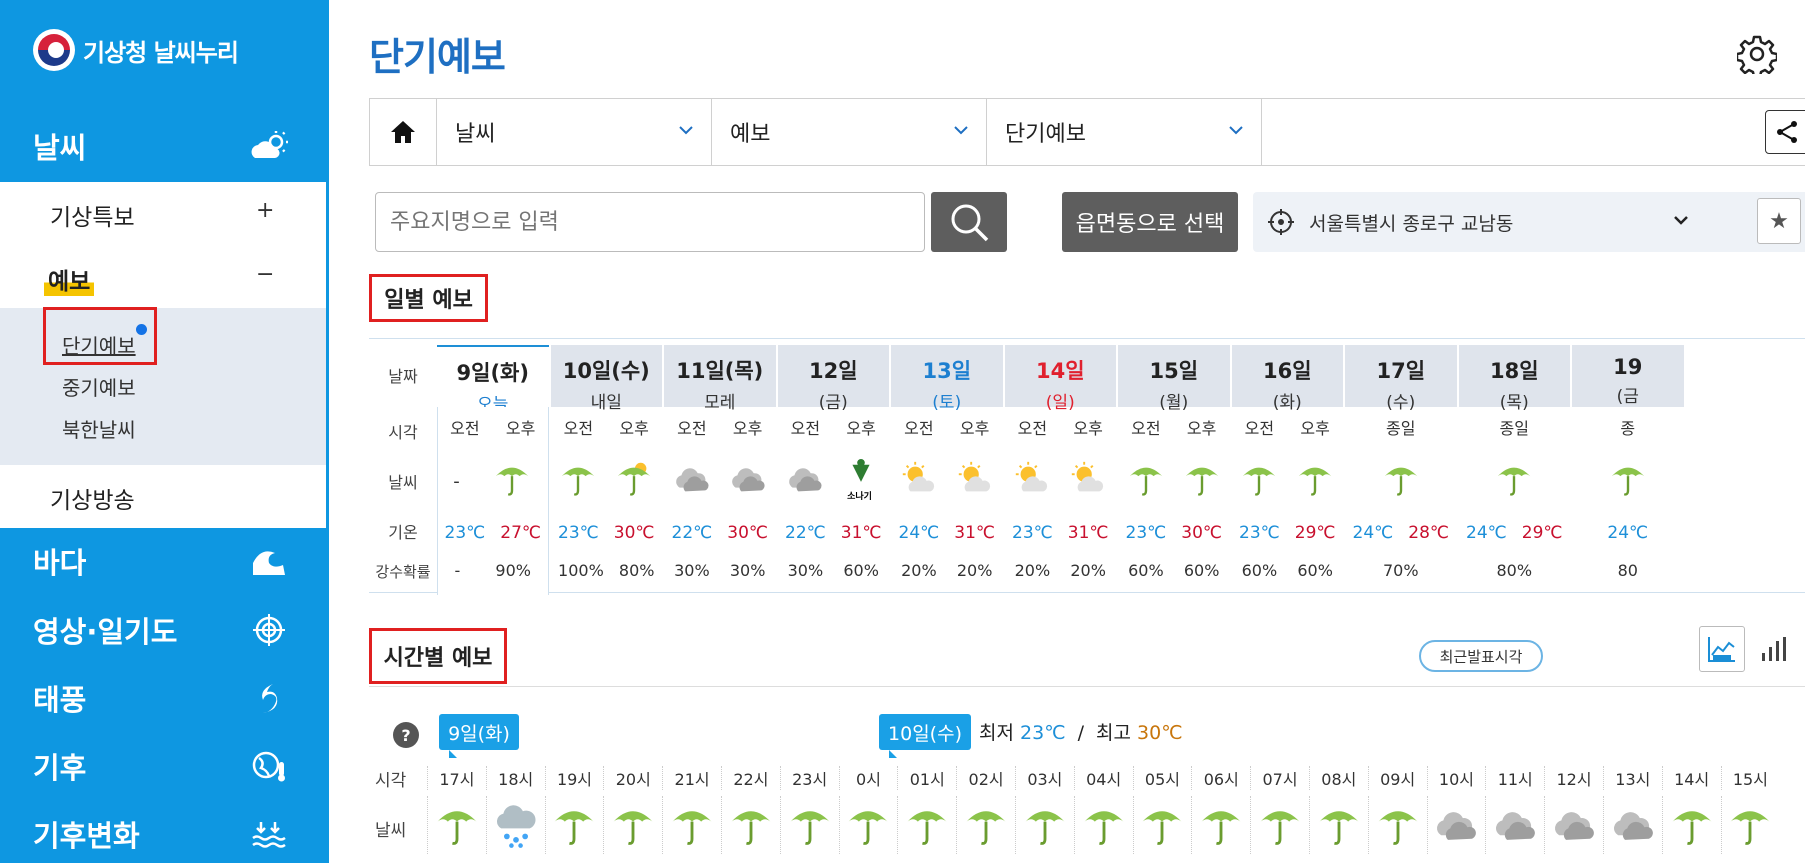 This screenshot has width=1805, height=868. What do you see at coordinates (1757, 54) in the screenshot?
I see `gear-icon` at bounding box center [1757, 54].